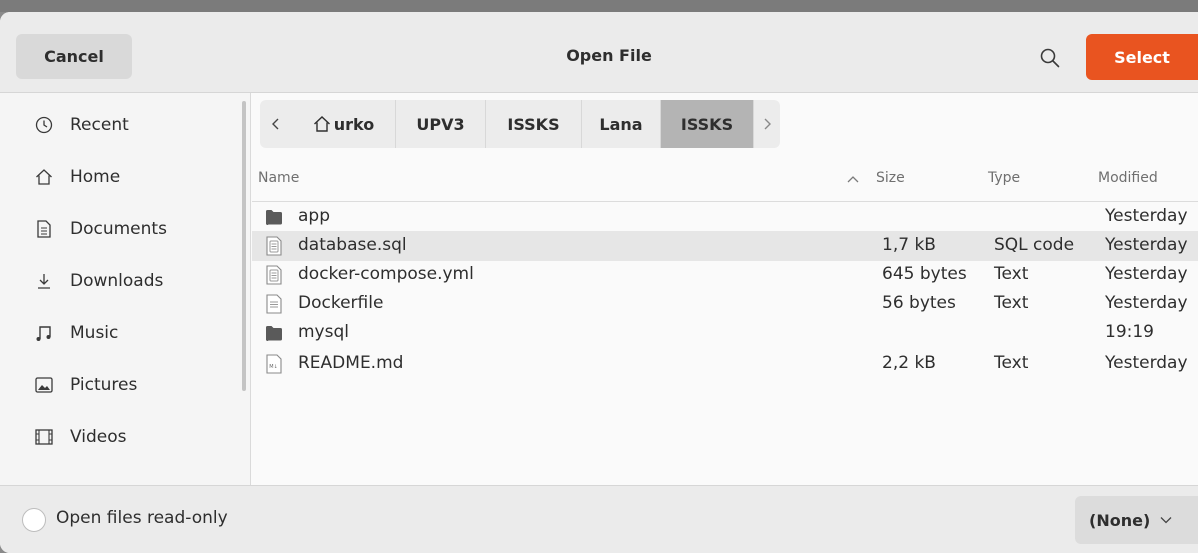 The width and height of the screenshot is (1198, 553). I want to click on file-size: 1,7 kB, so click(909, 245).